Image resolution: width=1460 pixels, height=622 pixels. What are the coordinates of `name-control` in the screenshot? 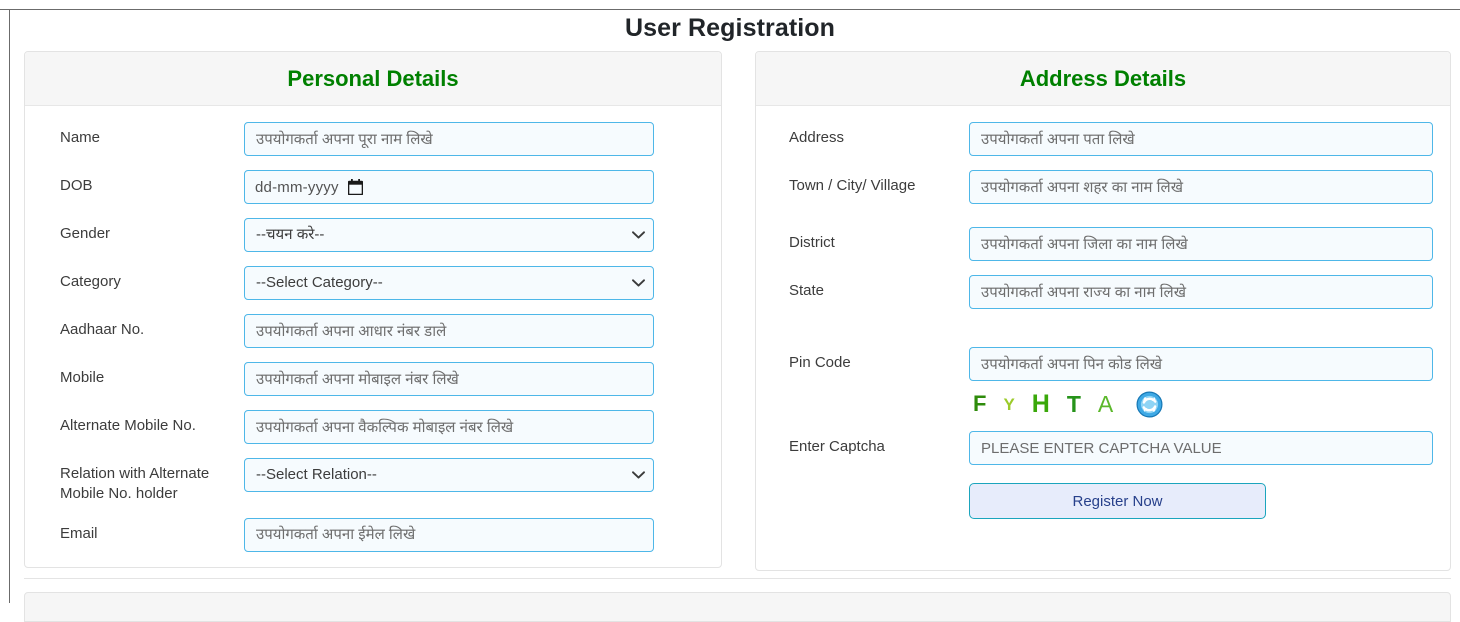 It's located at (449, 139).